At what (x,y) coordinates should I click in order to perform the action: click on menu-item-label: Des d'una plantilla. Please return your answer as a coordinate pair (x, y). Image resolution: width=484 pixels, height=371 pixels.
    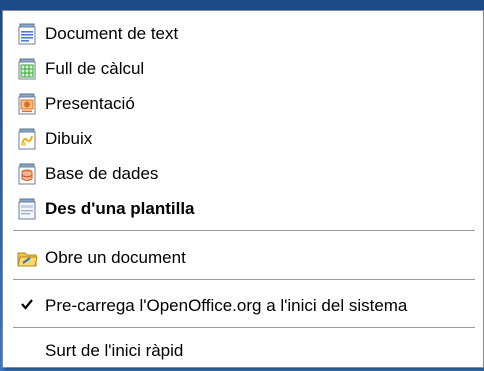
    Looking at the image, I should click on (120, 208).